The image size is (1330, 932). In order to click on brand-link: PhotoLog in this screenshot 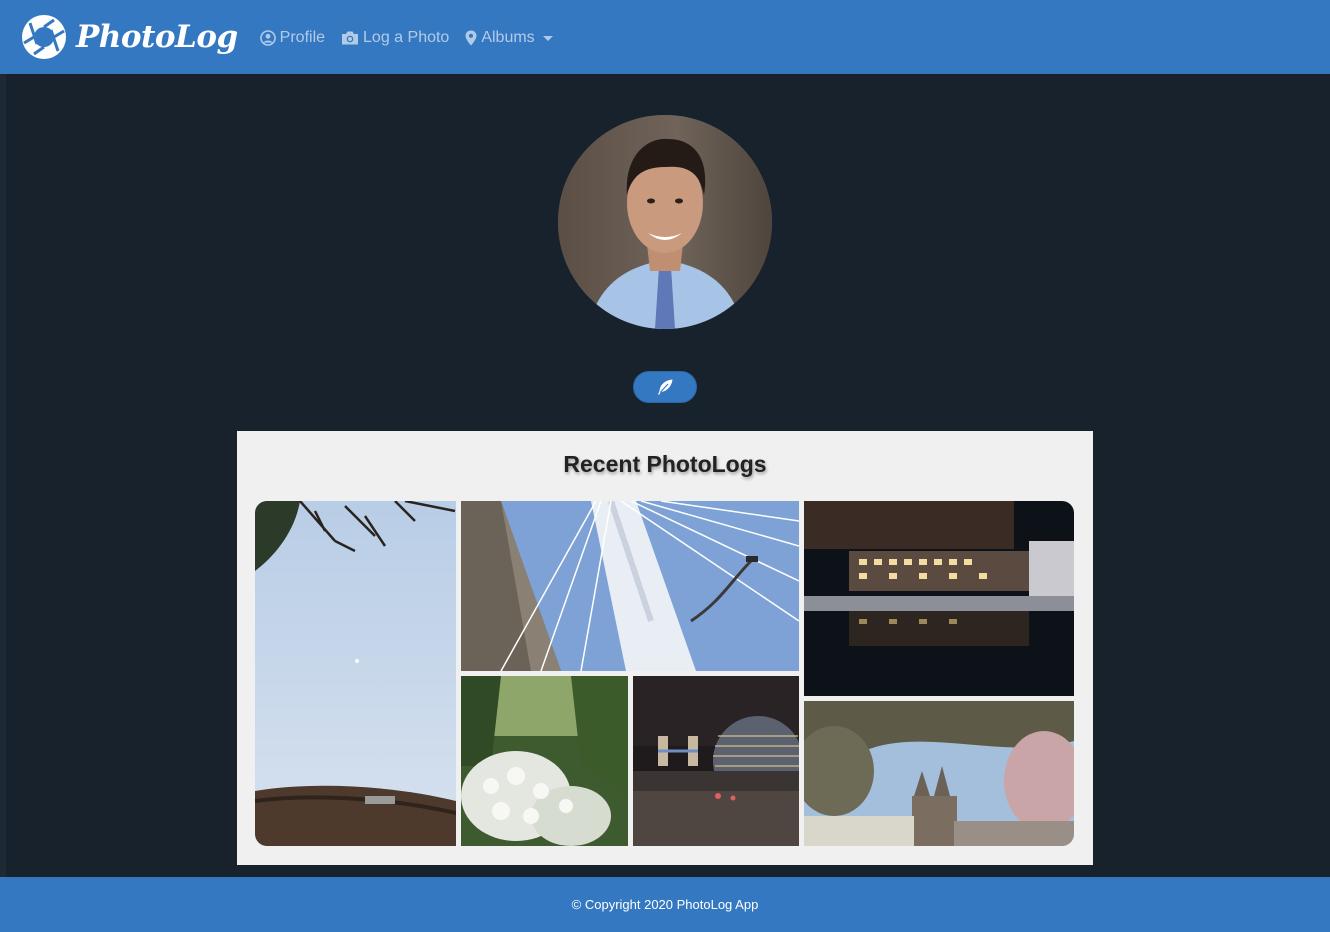, I will do `click(129, 37)`.